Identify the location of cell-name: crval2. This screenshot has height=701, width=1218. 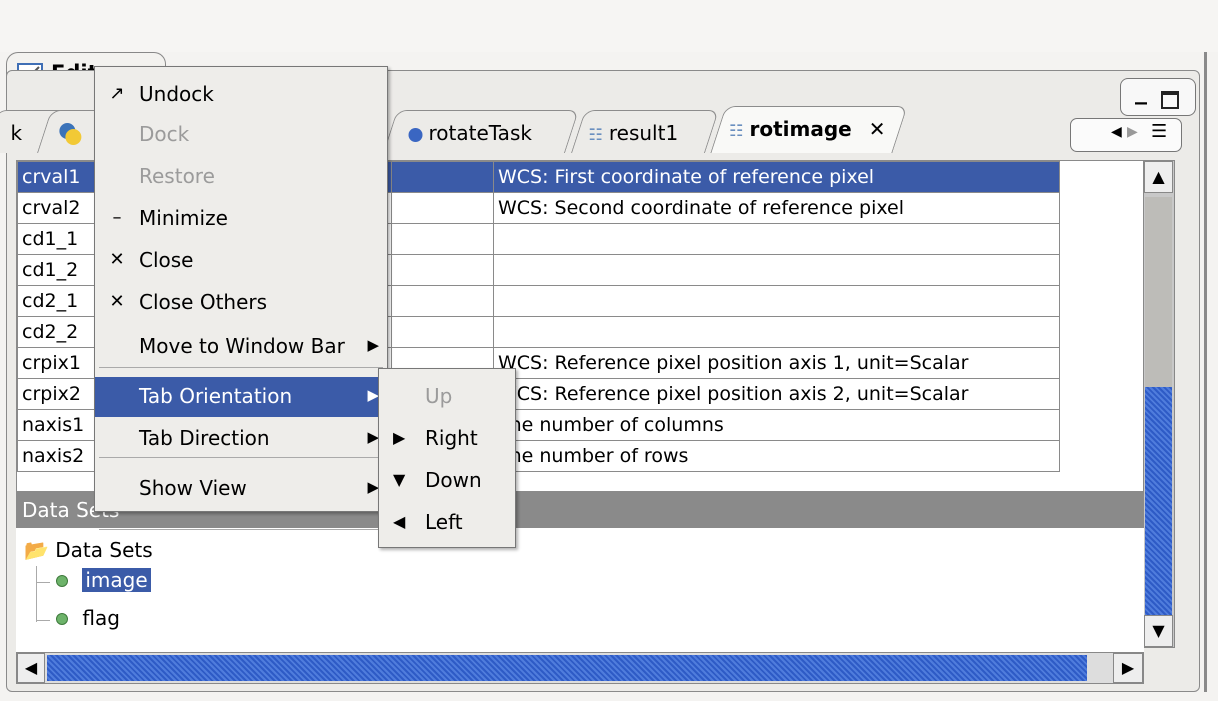
(58, 208).